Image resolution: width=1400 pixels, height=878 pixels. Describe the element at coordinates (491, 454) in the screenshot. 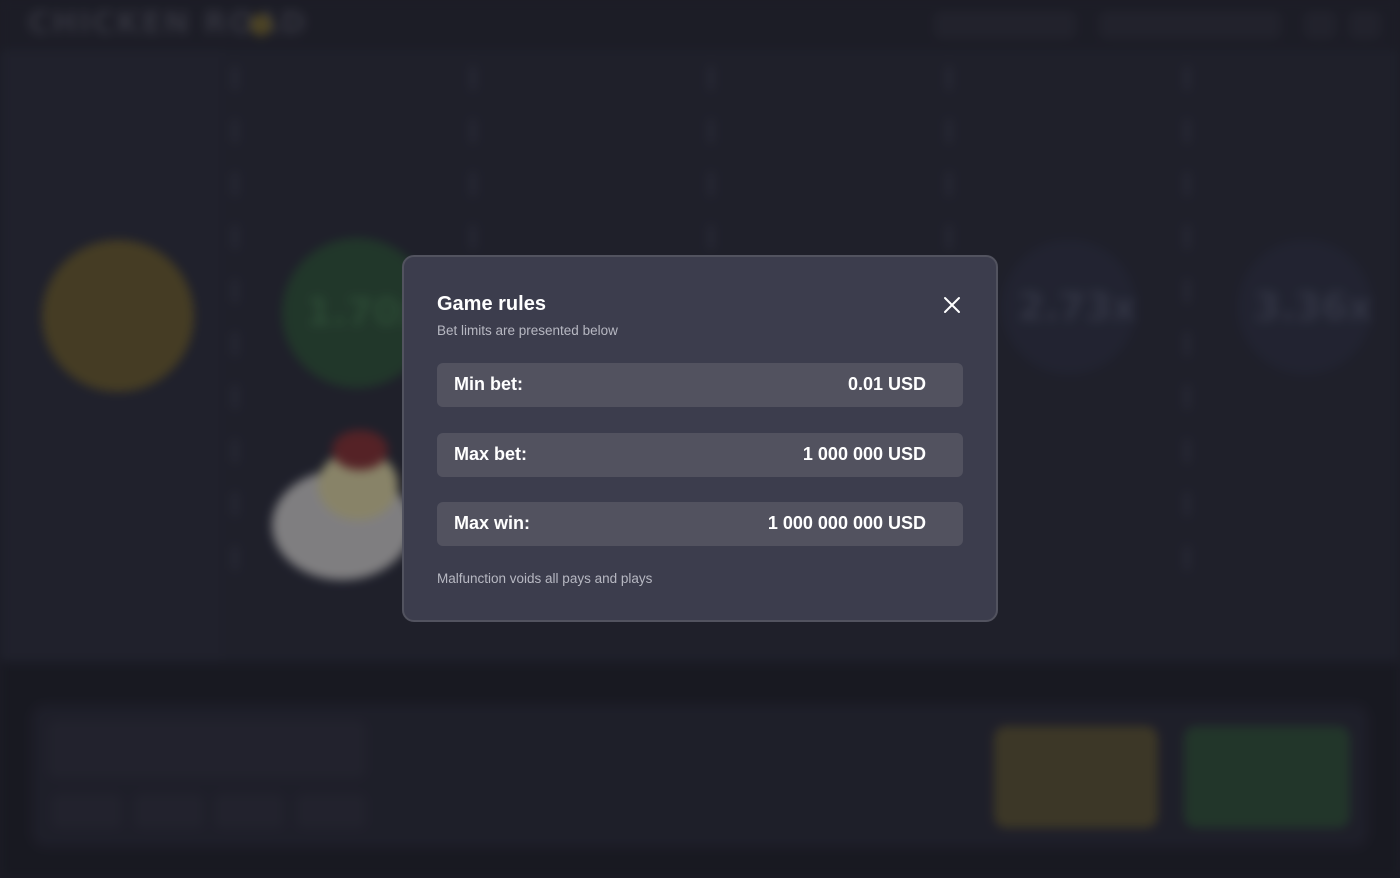

I see `row-label: Max bet:` at that location.